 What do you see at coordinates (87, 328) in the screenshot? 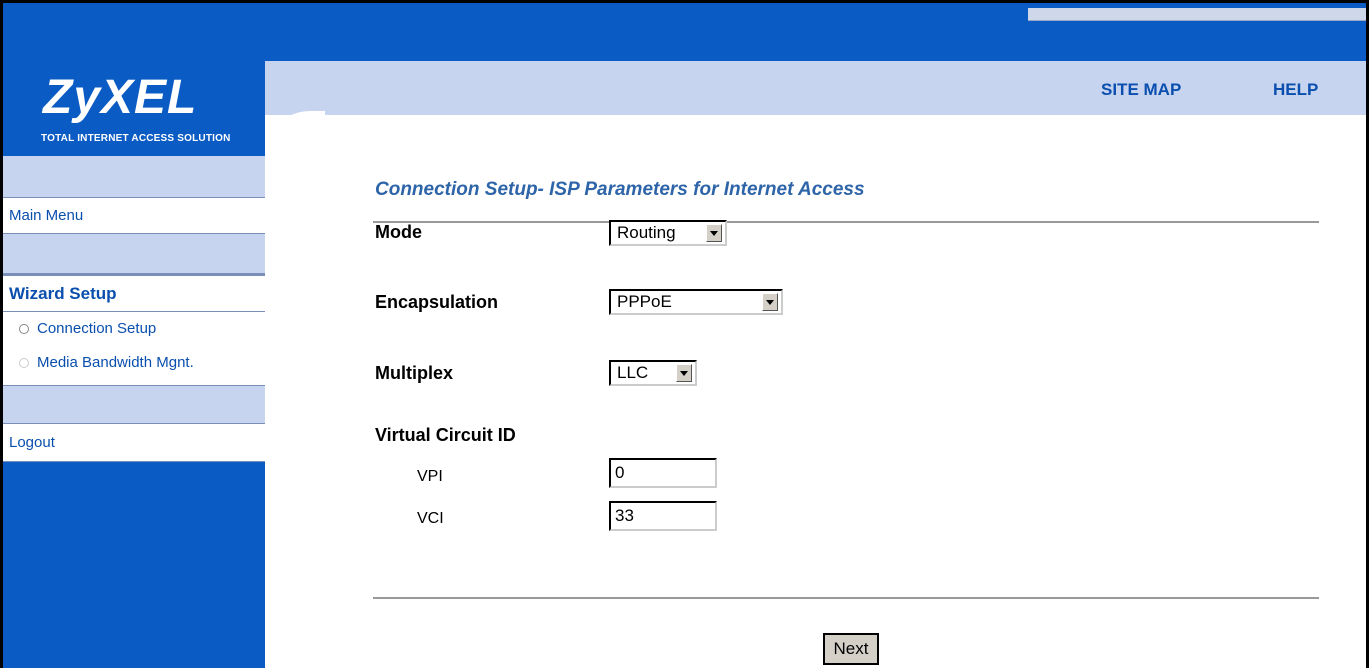
I see `sidebar-item-label: Connection Setup` at bounding box center [87, 328].